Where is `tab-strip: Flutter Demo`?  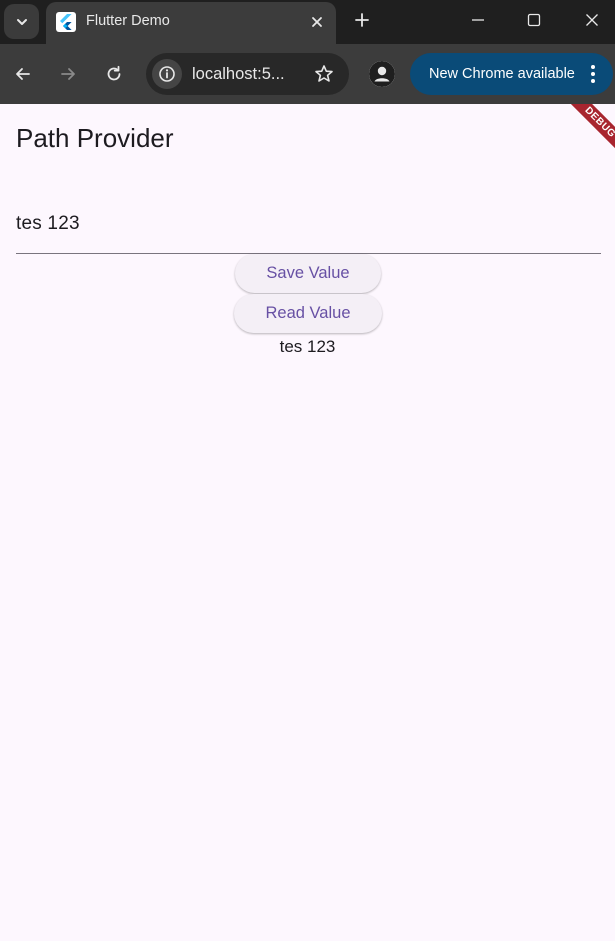
tab-strip: Flutter Demo is located at coordinates (307, 22).